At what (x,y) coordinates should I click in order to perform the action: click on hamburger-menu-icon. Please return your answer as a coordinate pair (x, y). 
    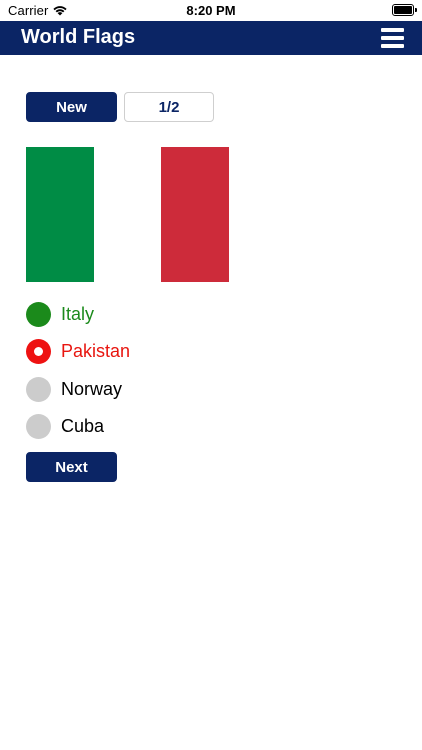
    Looking at the image, I should click on (392, 38).